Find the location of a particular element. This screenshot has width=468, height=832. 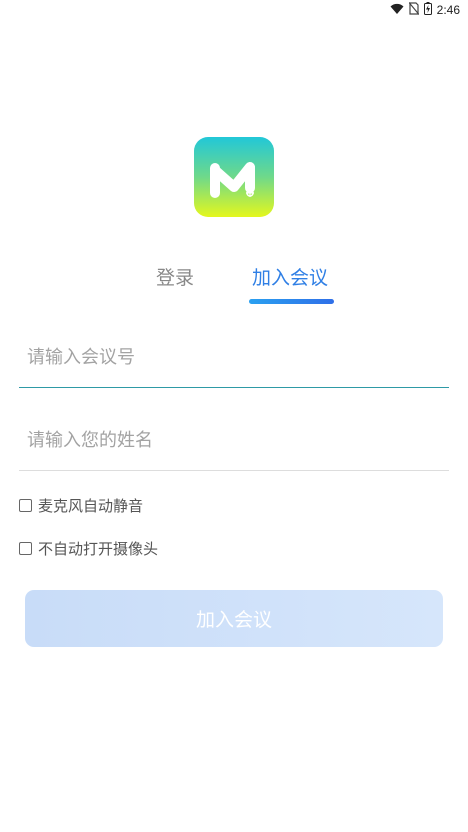

no-sim-icon is located at coordinates (414, 10).